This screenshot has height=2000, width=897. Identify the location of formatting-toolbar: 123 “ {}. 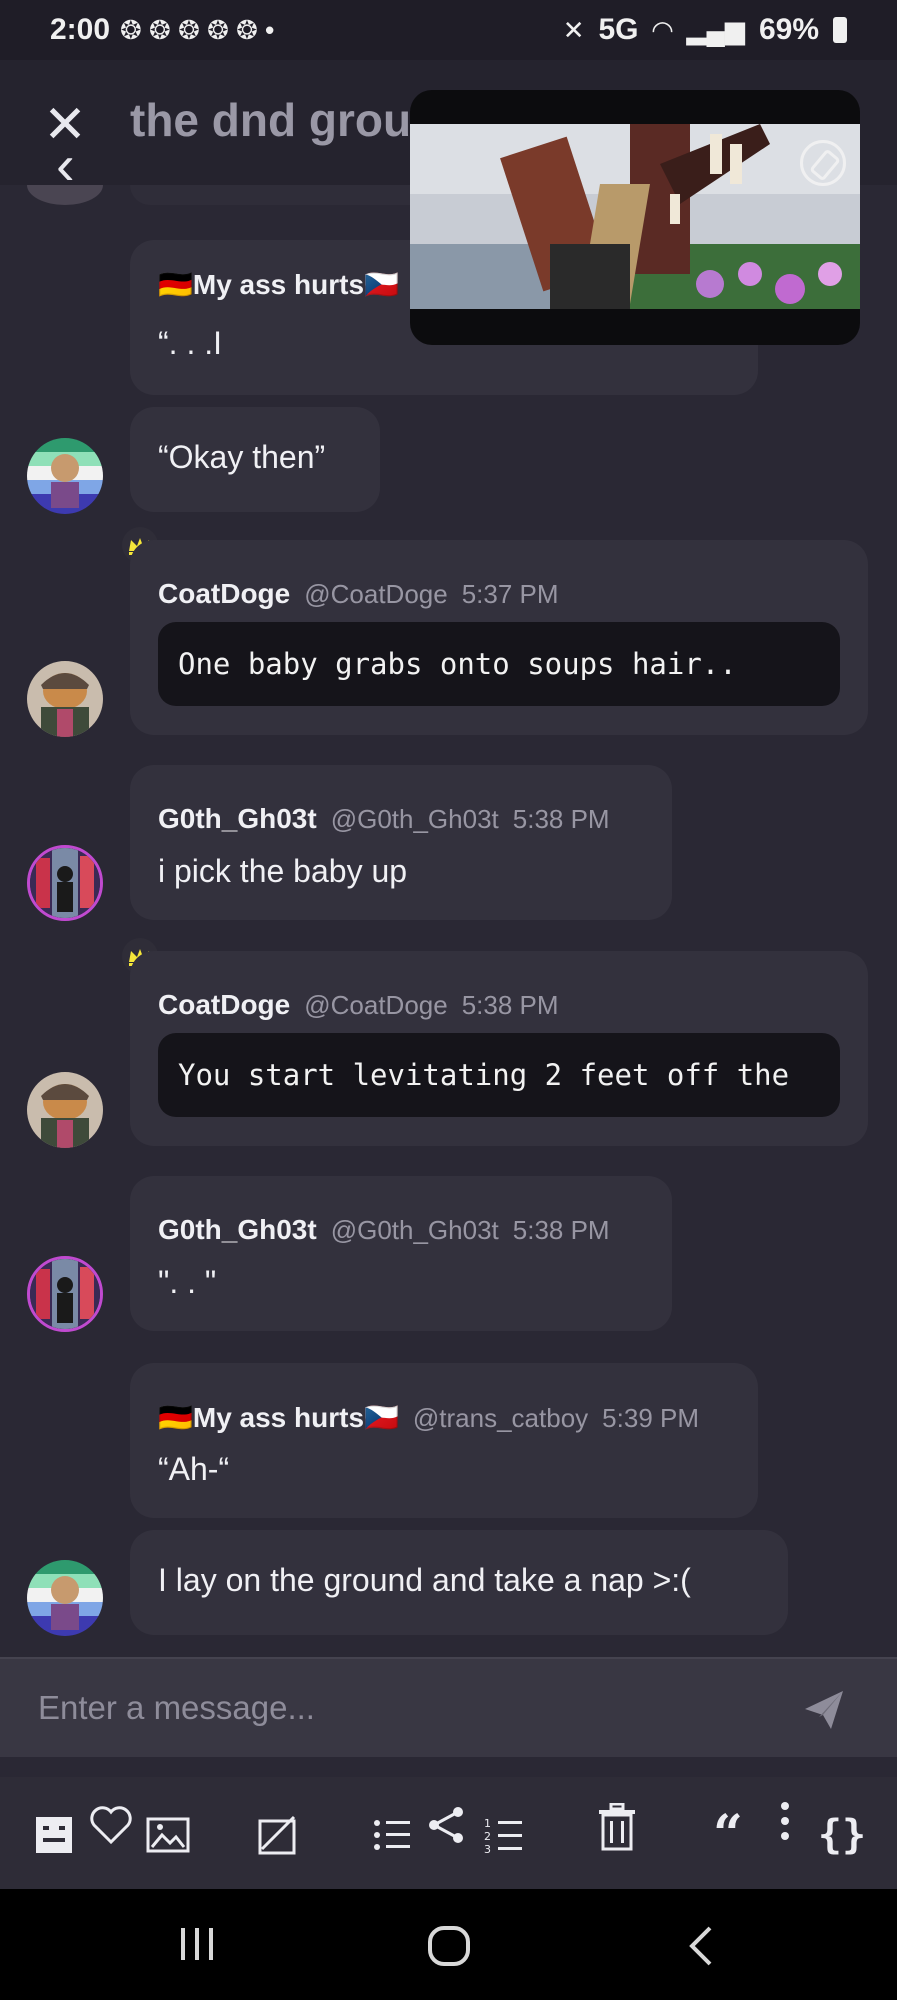
(448, 1833).